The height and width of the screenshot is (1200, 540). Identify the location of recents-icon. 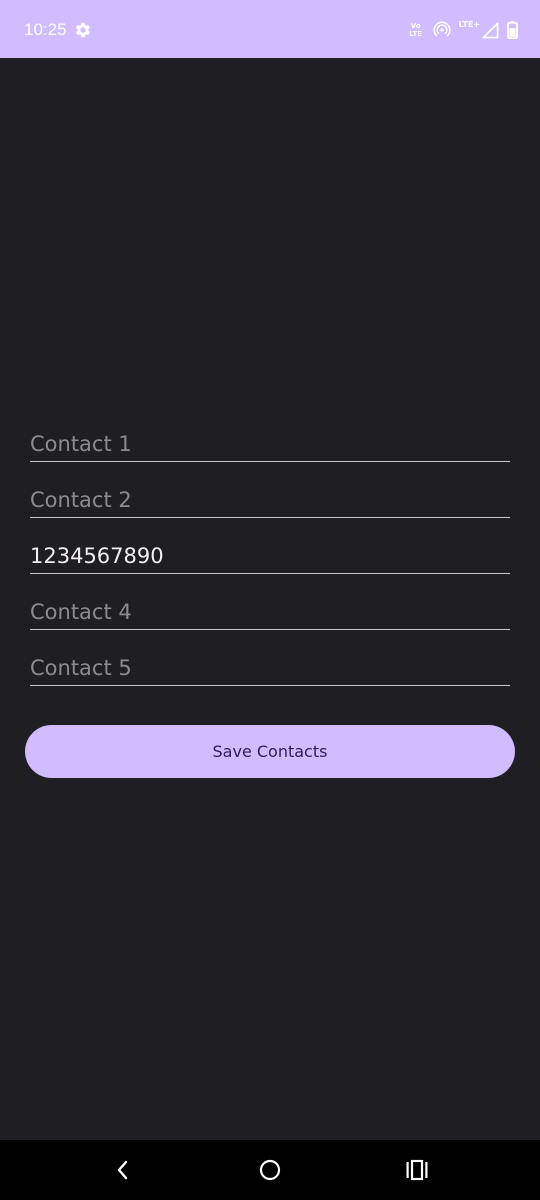
(417, 1170).